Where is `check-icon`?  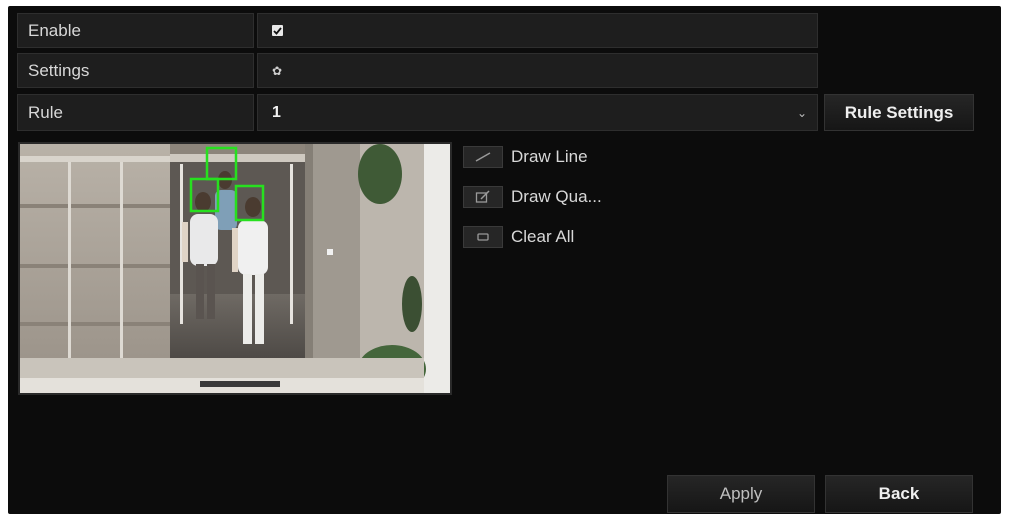
check-icon is located at coordinates (277, 30).